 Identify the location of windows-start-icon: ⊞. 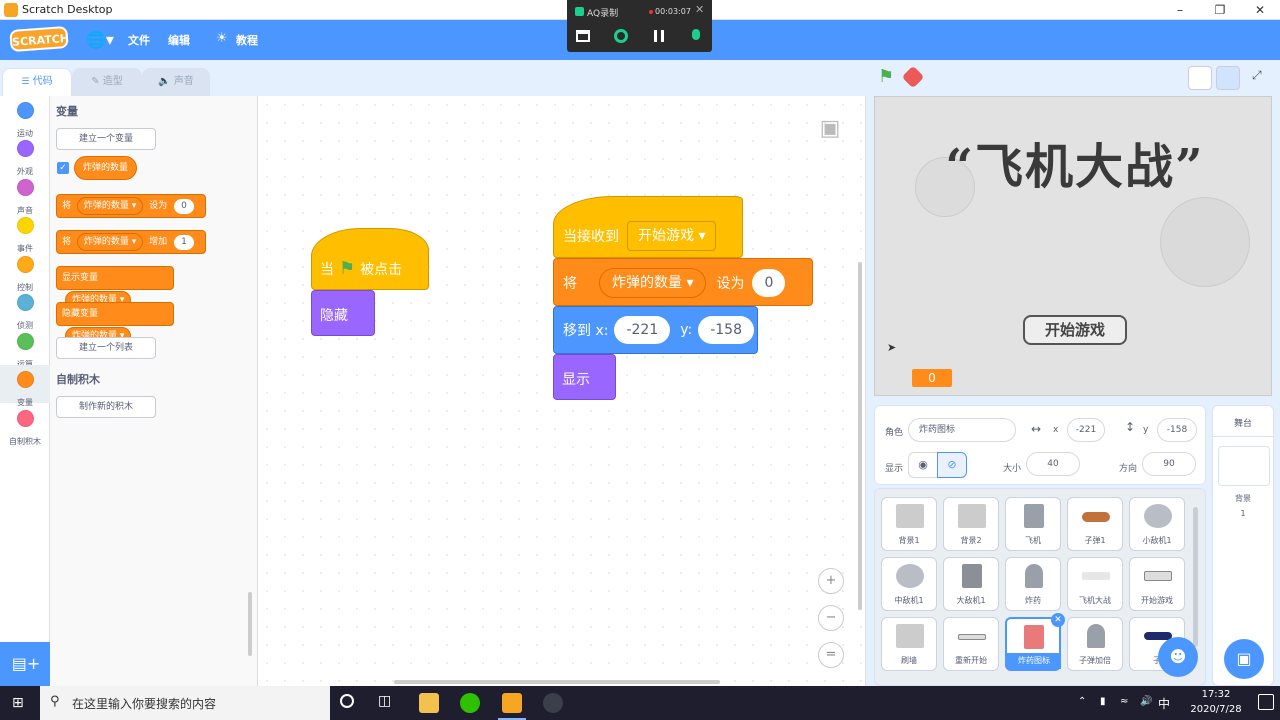
(20, 703).